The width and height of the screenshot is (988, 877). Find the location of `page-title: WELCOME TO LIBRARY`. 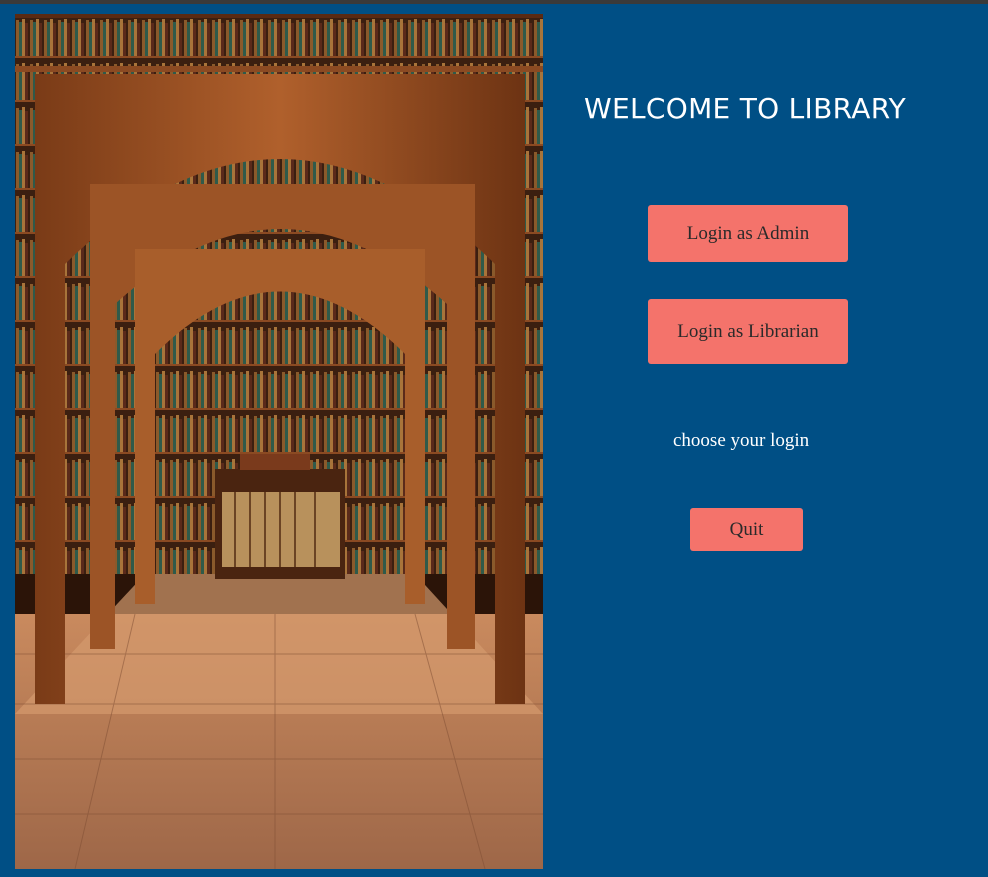

page-title: WELCOME TO LIBRARY is located at coordinates (745, 108).